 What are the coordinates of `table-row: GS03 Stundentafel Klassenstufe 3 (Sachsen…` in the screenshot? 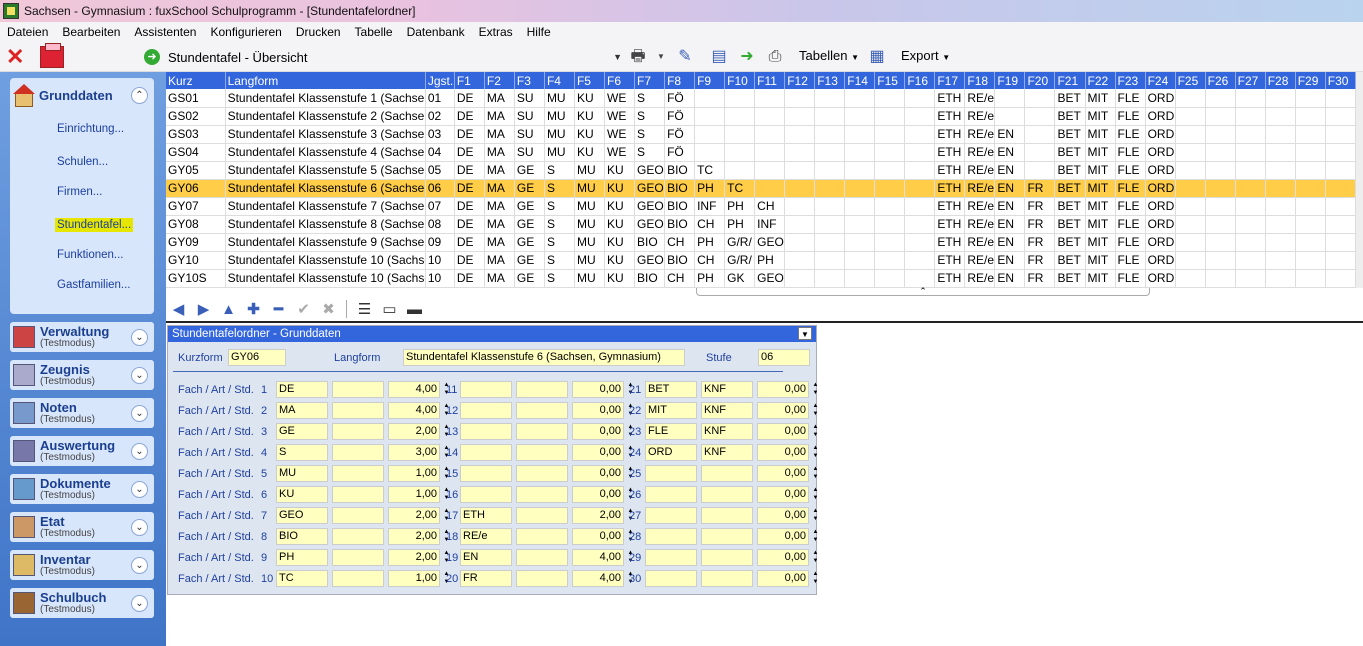 It's located at (761, 134).